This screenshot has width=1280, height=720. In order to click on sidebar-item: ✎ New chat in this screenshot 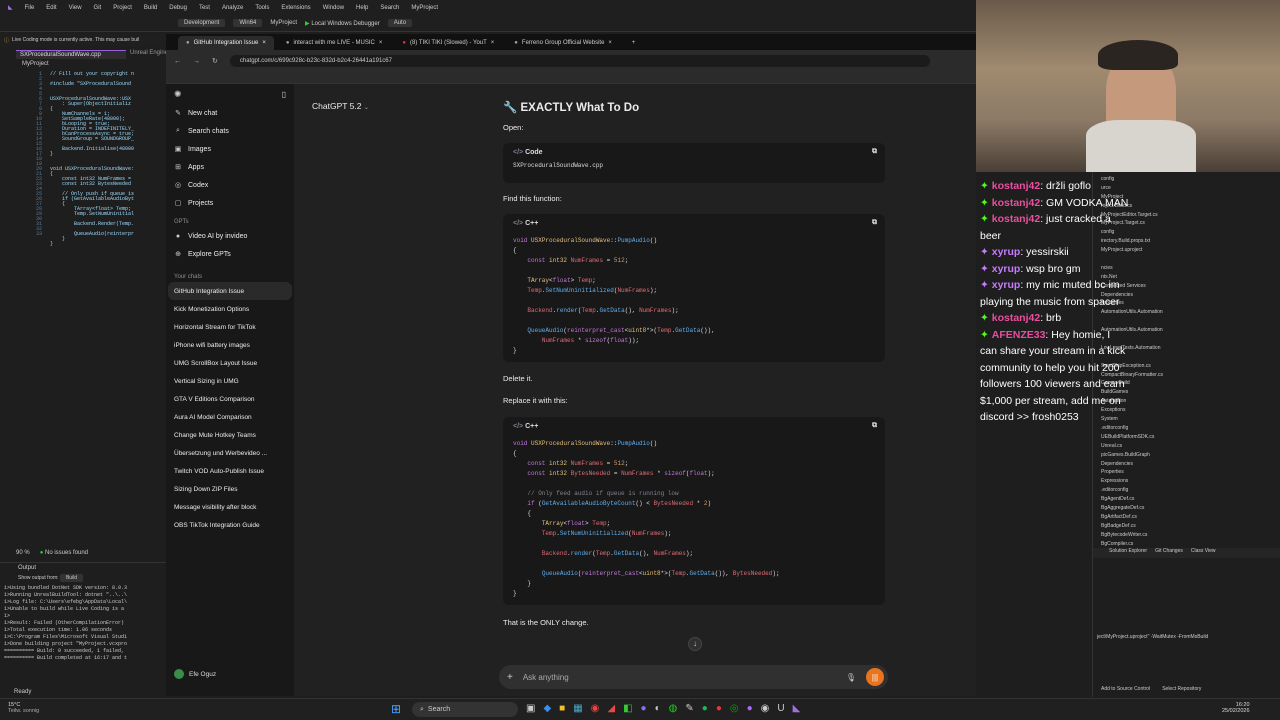, I will do `click(230, 113)`.